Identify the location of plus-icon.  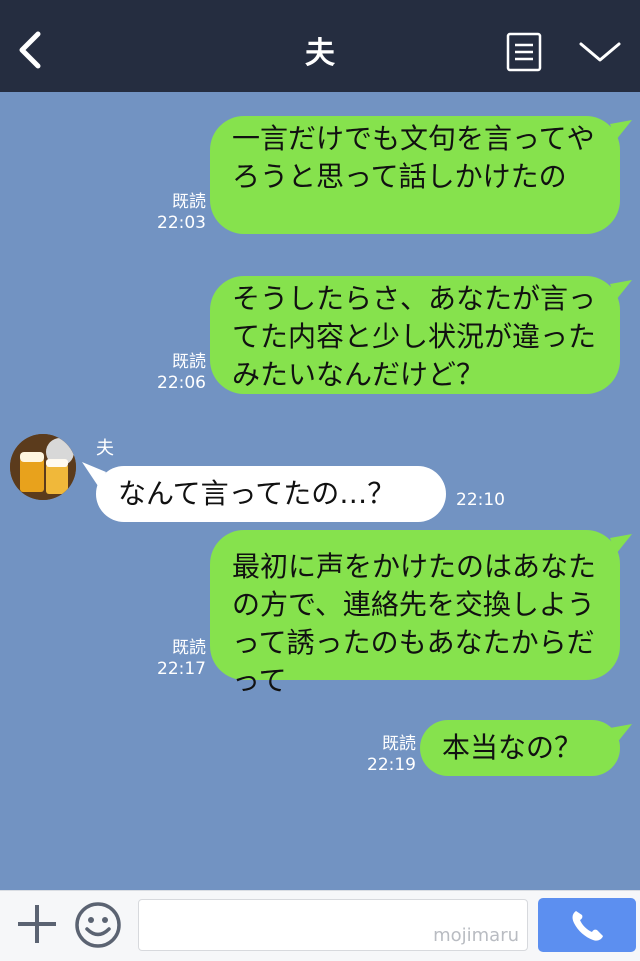
(37, 924).